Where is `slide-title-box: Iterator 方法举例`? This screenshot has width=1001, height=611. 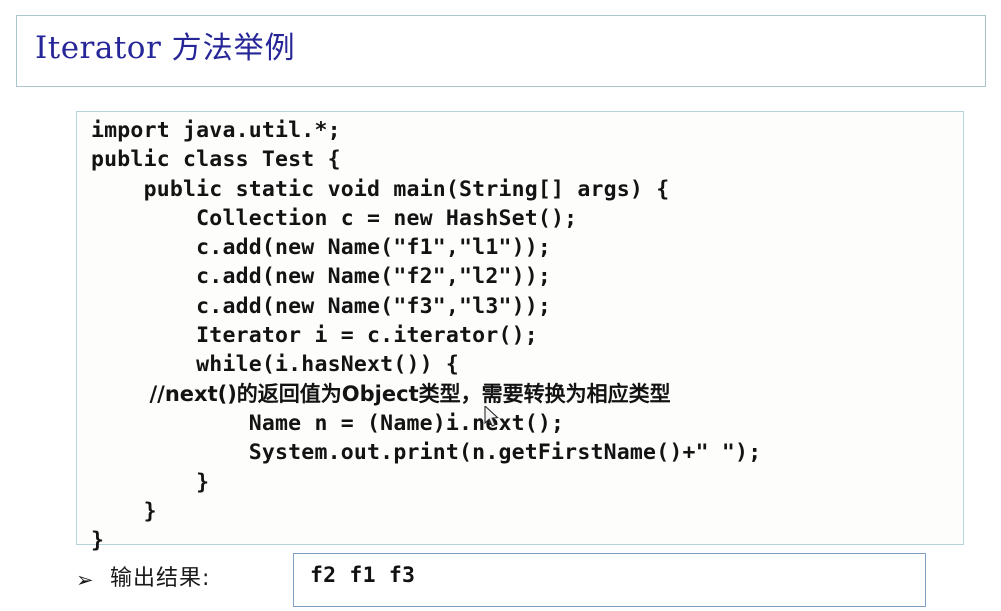
slide-title-box: Iterator 方法举例 is located at coordinates (501, 51).